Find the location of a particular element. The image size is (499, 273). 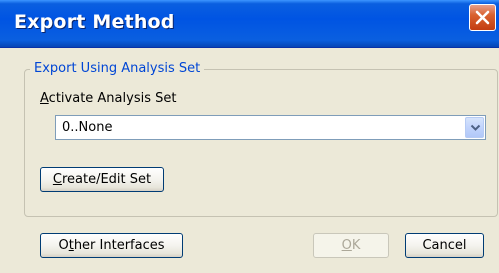

close-button is located at coordinates (482, 17).